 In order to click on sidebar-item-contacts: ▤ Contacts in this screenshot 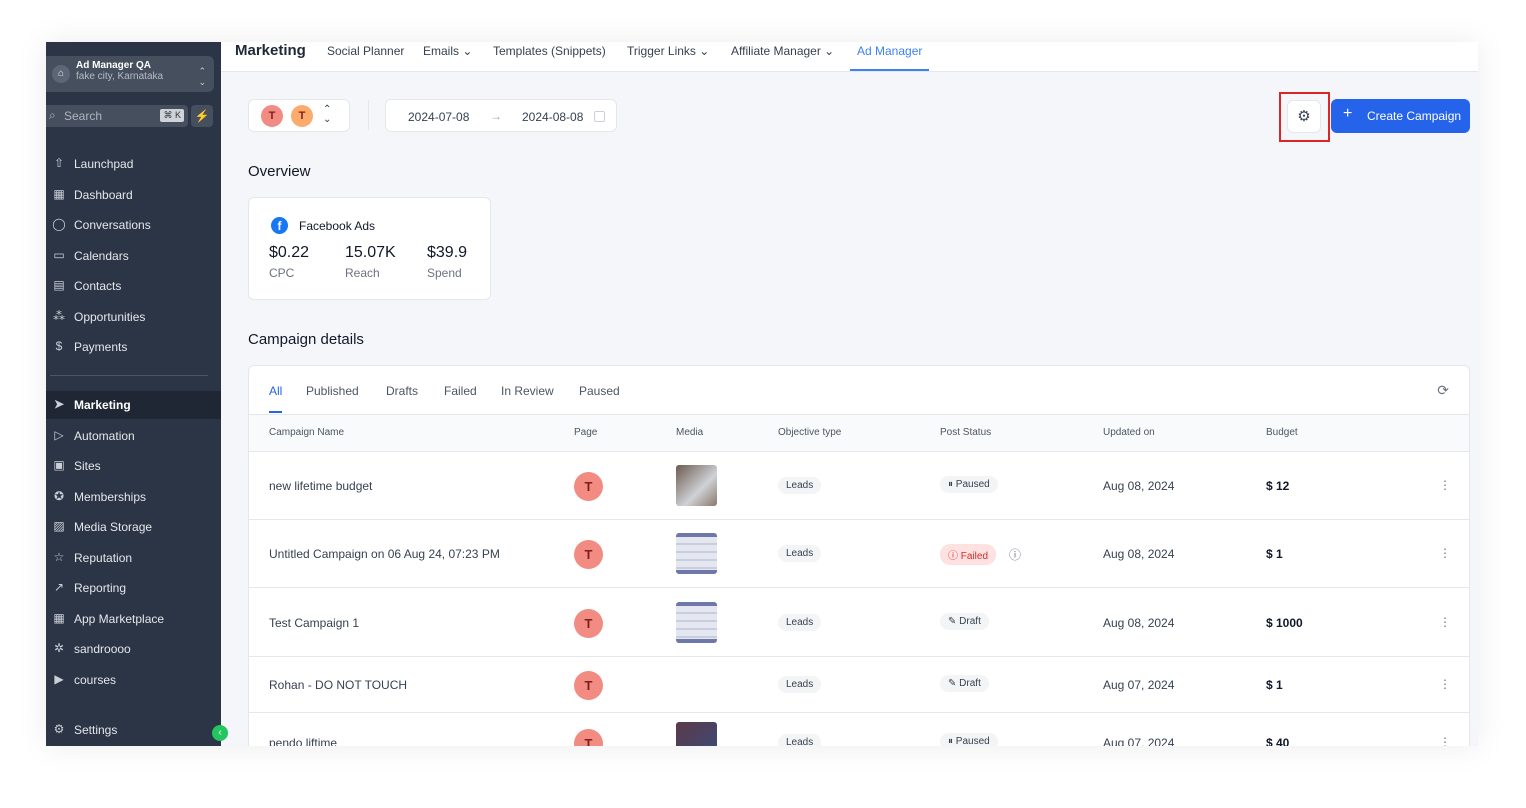, I will do `click(133, 286)`.